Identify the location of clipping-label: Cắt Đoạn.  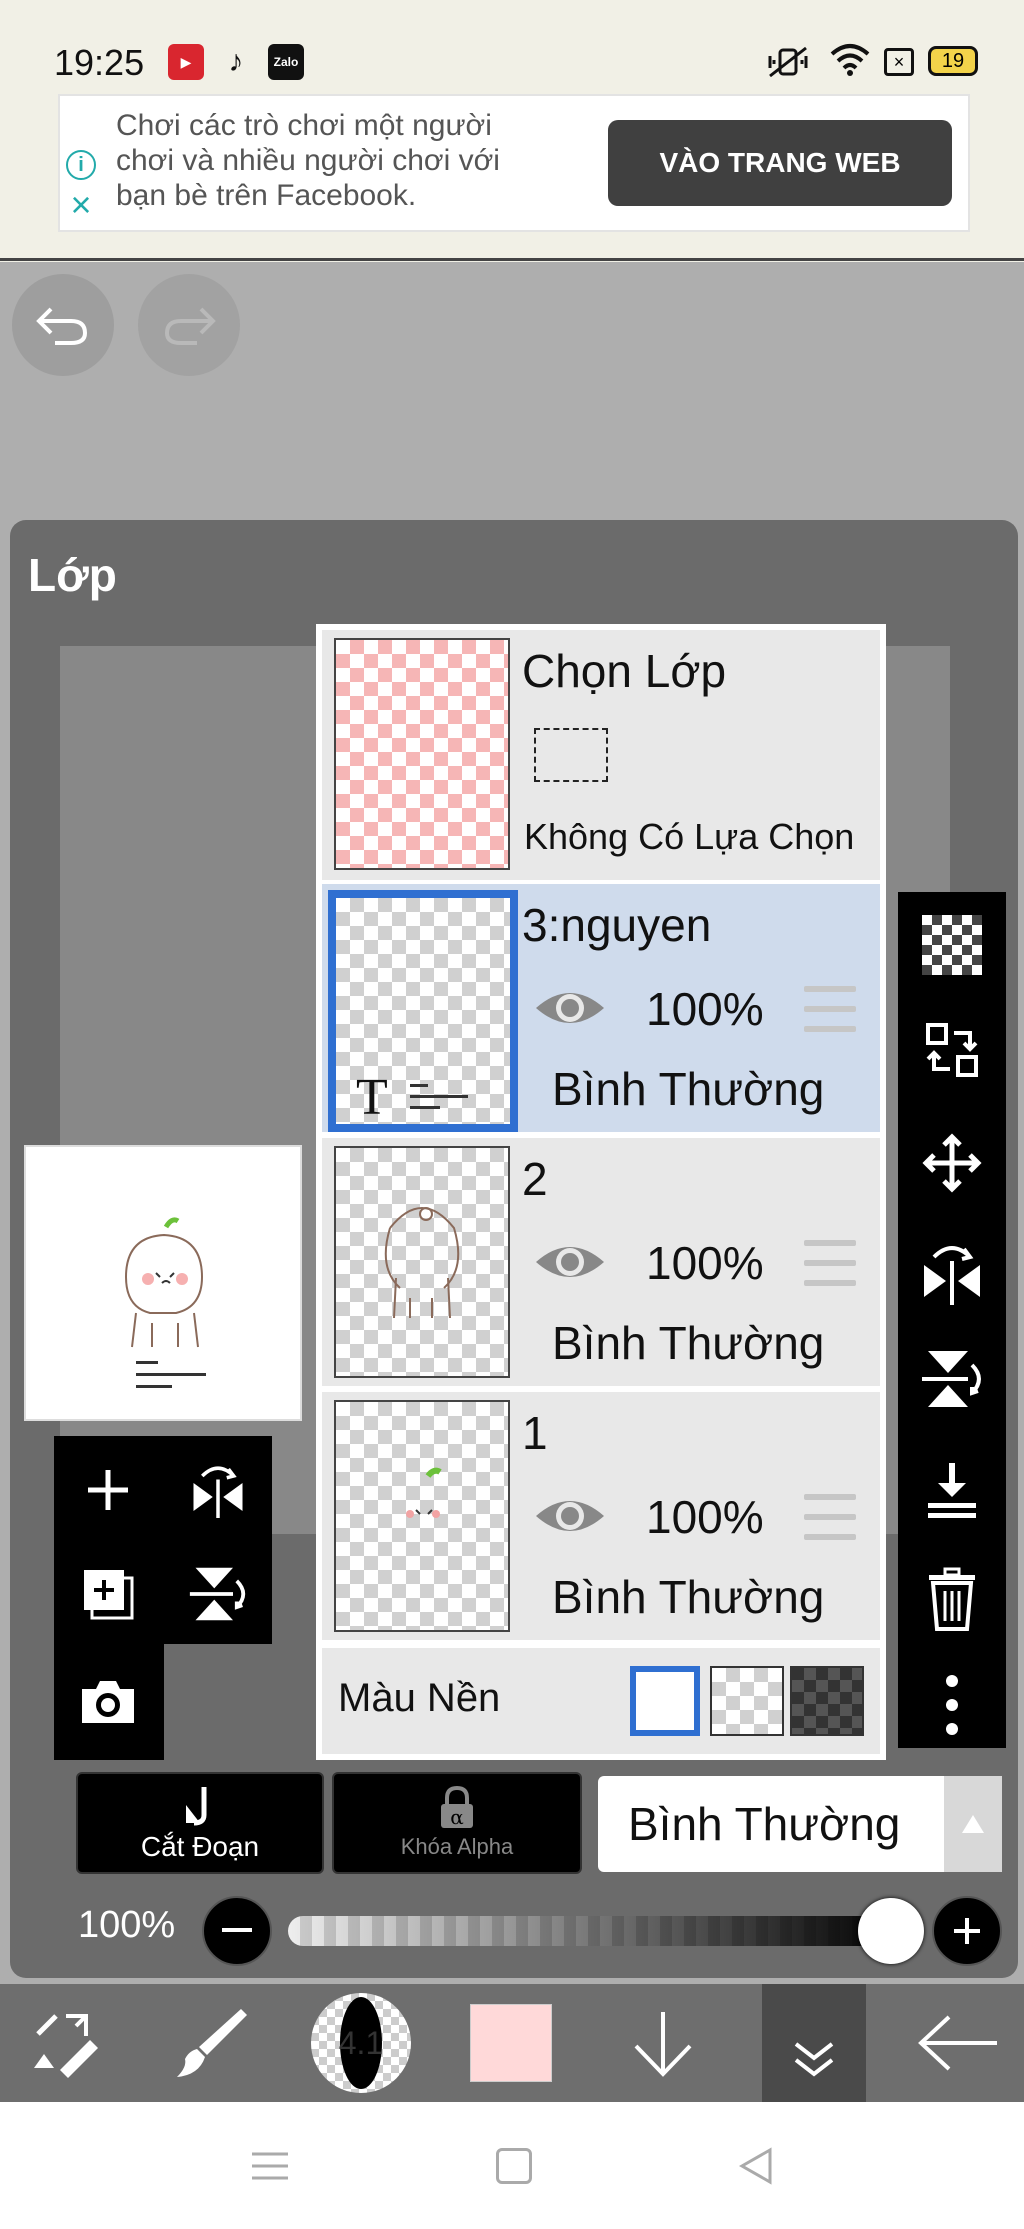
(200, 1846).